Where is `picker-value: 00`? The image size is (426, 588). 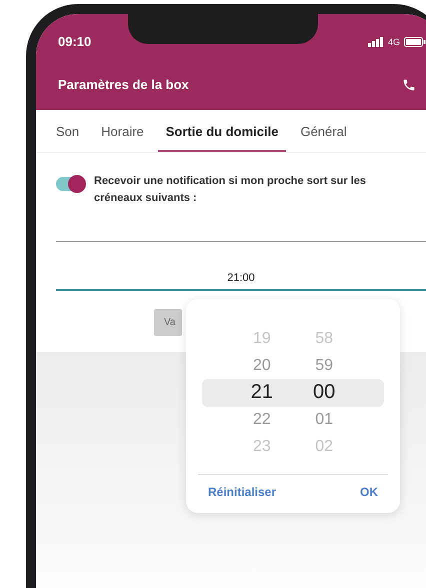 picker-value: 00 is located at coordinates (324, 392).